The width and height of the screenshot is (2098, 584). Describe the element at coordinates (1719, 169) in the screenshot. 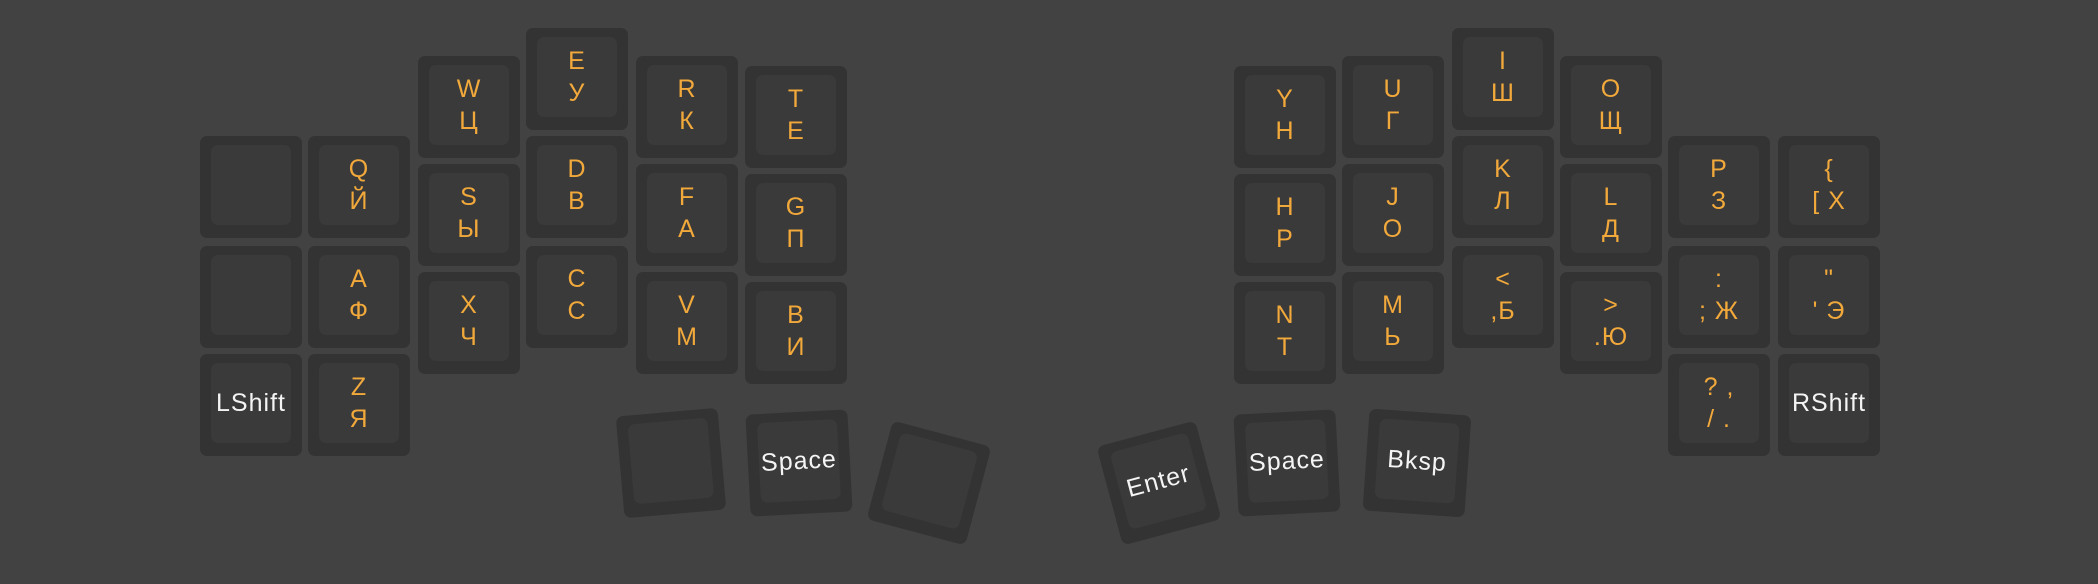

I see `key-legend: P` at that location.